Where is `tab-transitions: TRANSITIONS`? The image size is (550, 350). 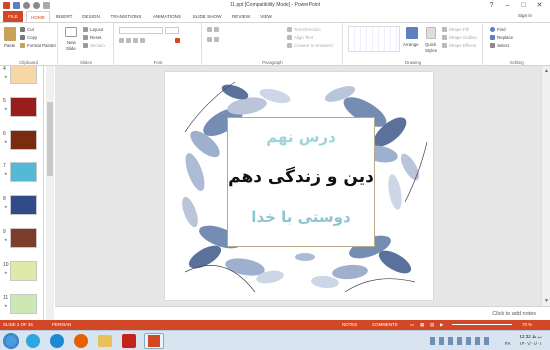
tab-transitions: TRANSITIONS is located at coordinates (126, 16).